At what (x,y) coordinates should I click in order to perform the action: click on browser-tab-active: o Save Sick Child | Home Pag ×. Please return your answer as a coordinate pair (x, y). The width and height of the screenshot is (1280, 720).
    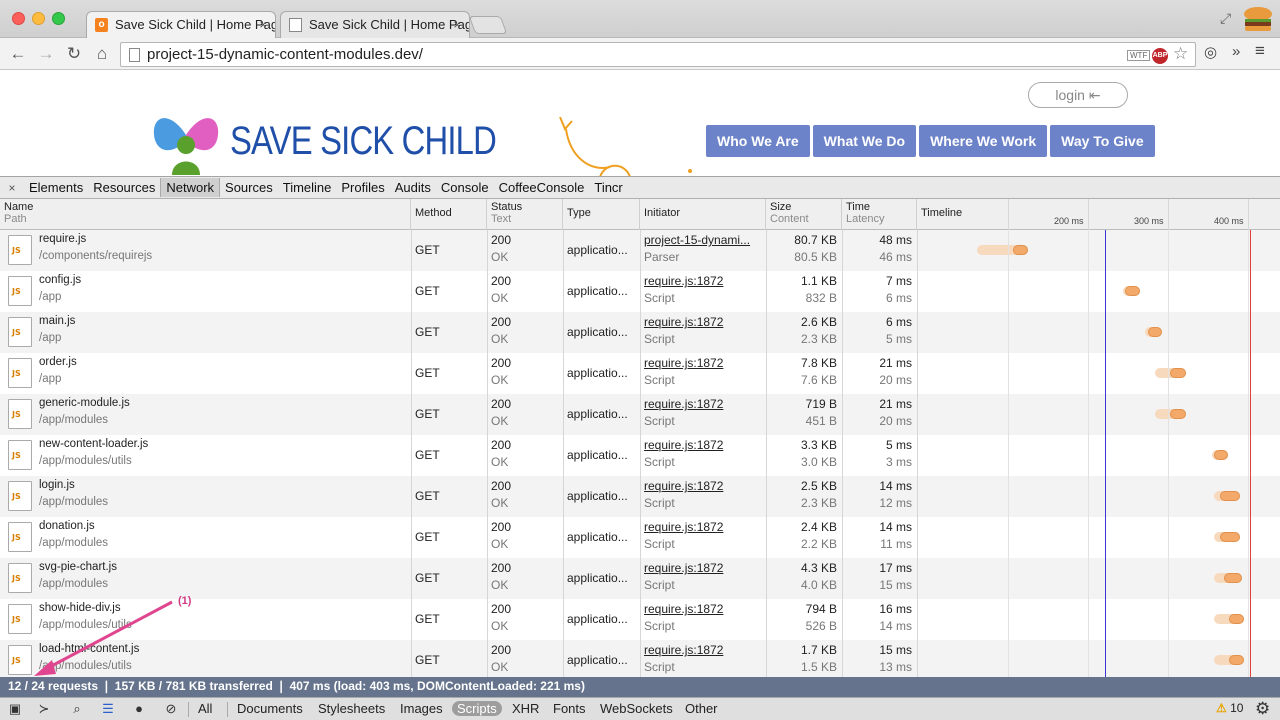
    Looking at the image, I should click on (181, 24).